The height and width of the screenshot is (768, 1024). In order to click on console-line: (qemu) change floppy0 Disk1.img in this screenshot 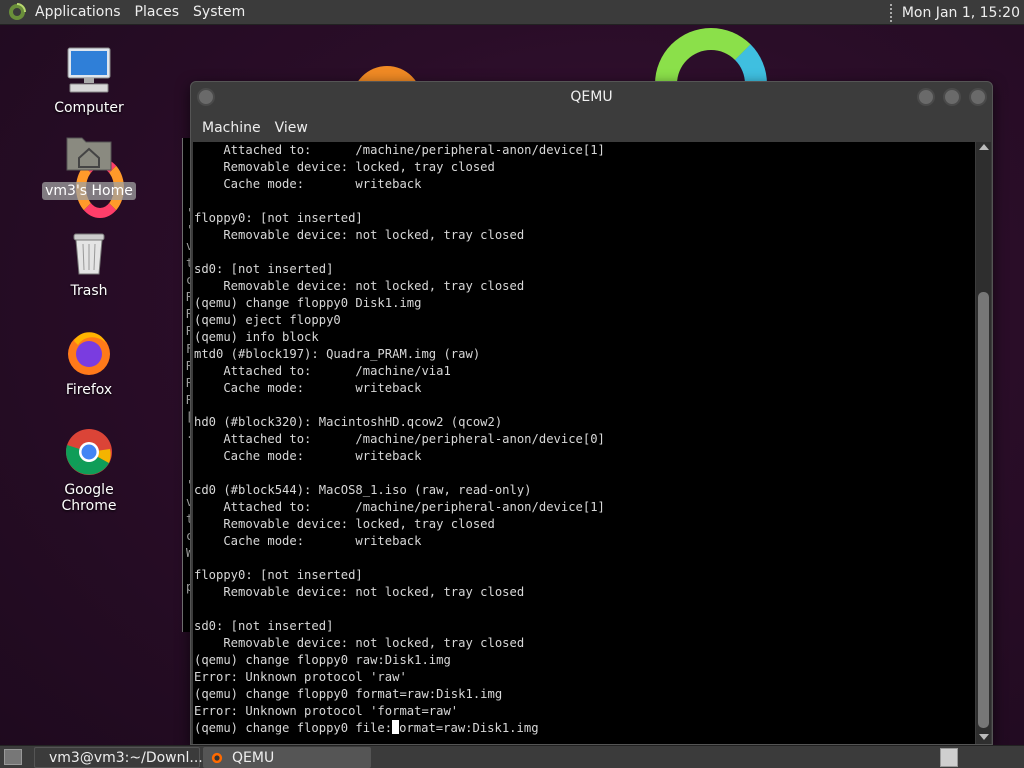, I will do `click(308, 303)`.